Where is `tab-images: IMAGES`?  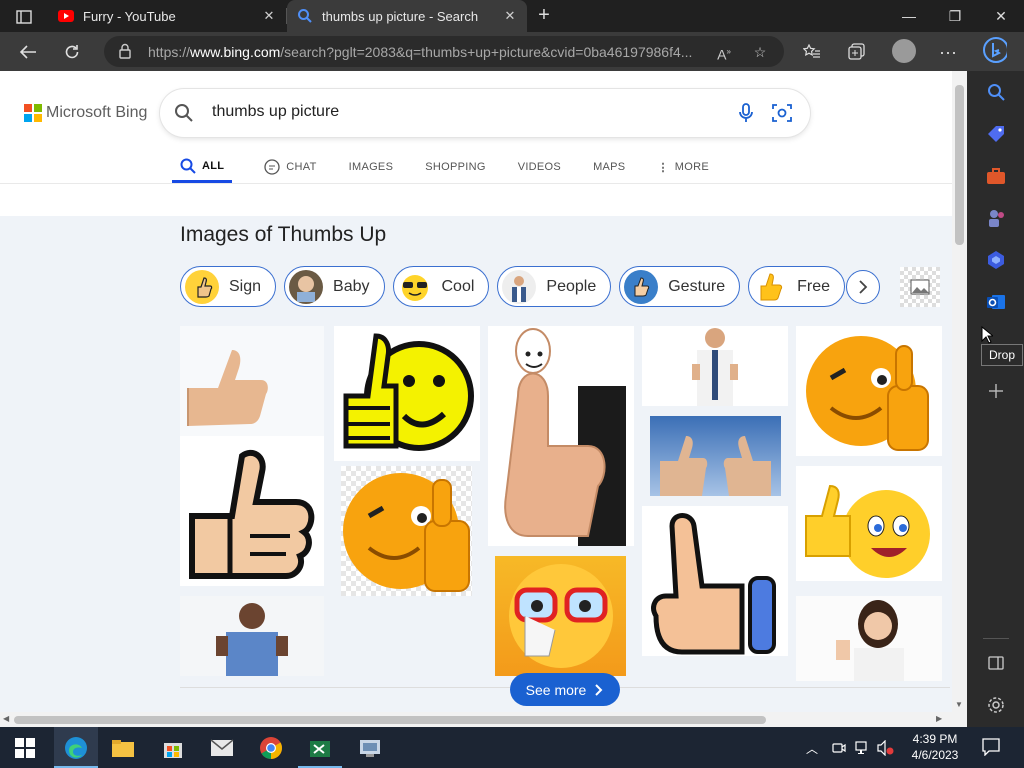
tab-images: IMAGES is located at coordinates (371, 167).